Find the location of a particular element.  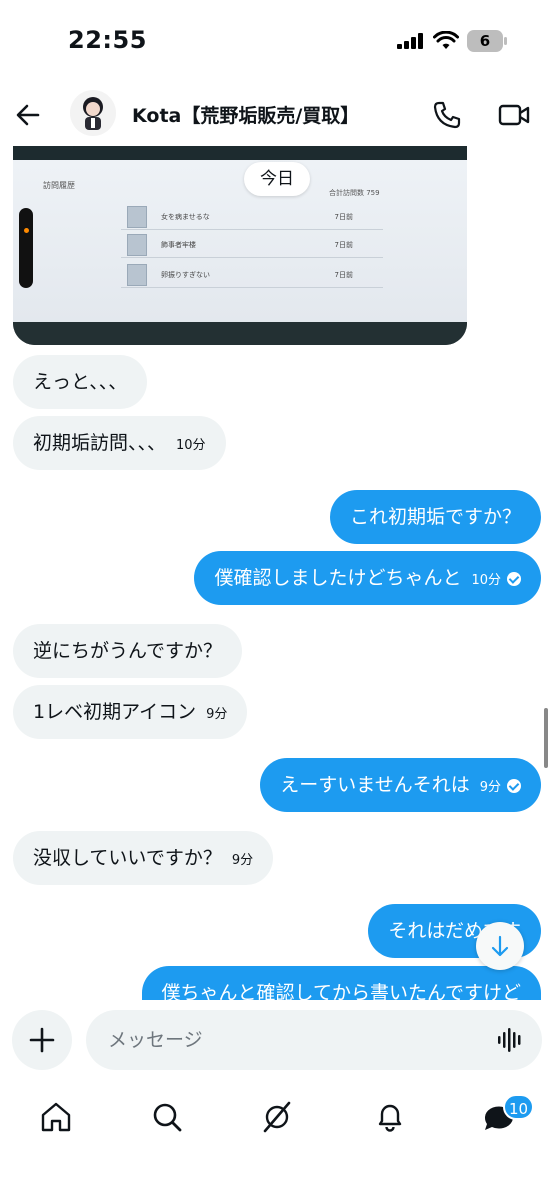

back-arrow-icon is located at coordinates (28, 115).